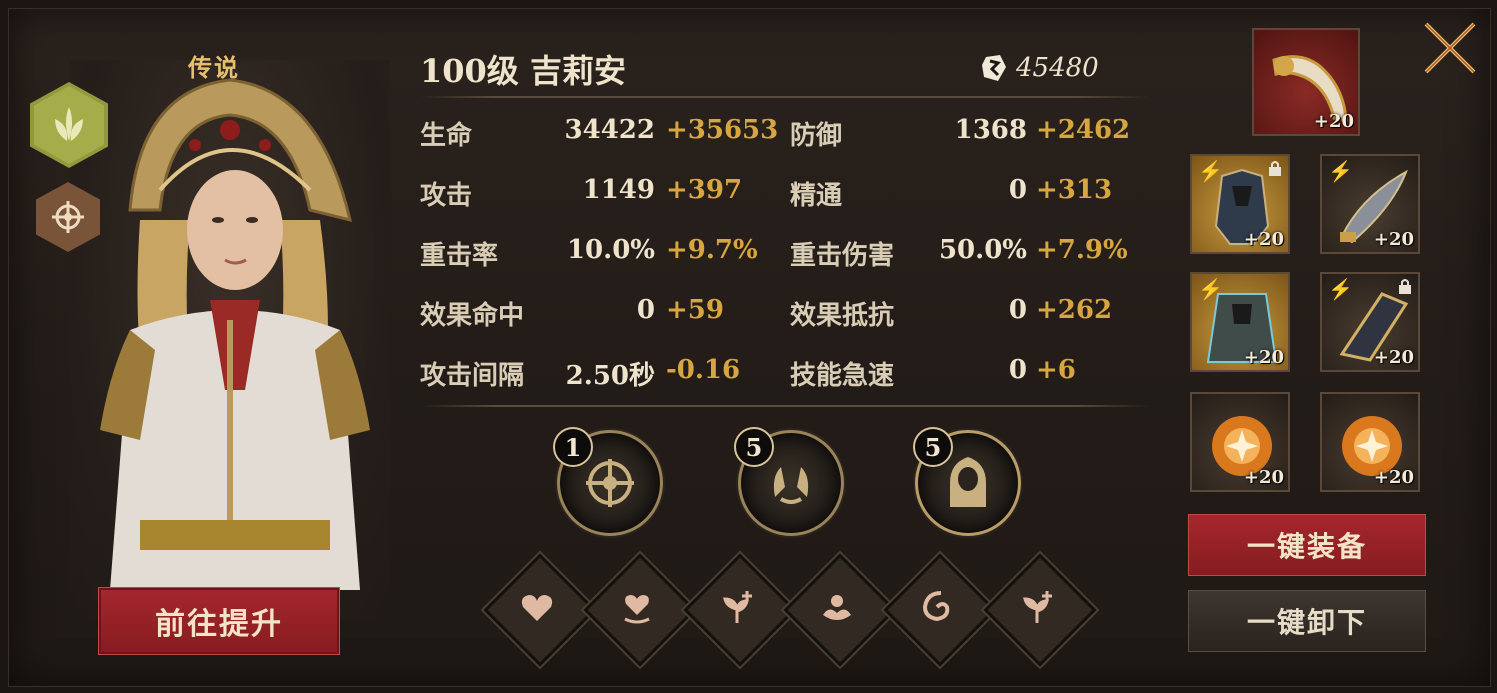  What do you see at coordinates (459, 256) in the screenshot?
I see `stat-label: 重击率` at bounding box center [459, 256].